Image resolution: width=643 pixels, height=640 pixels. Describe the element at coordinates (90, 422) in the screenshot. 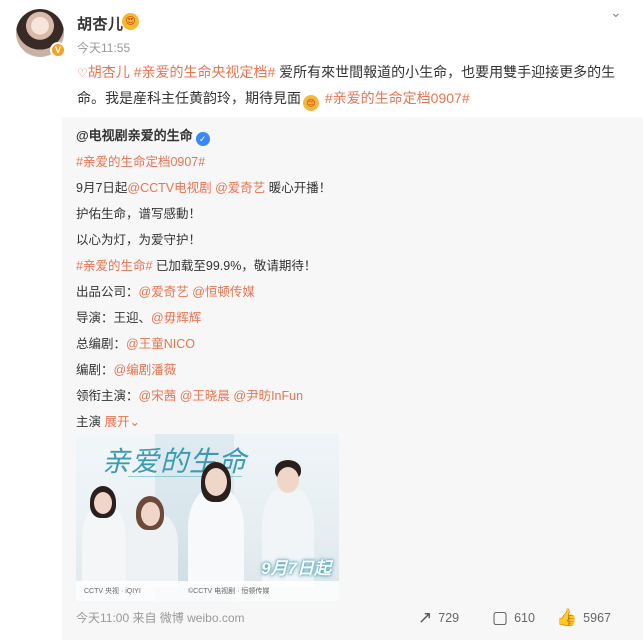

I see `line-text: 主演` at that location.